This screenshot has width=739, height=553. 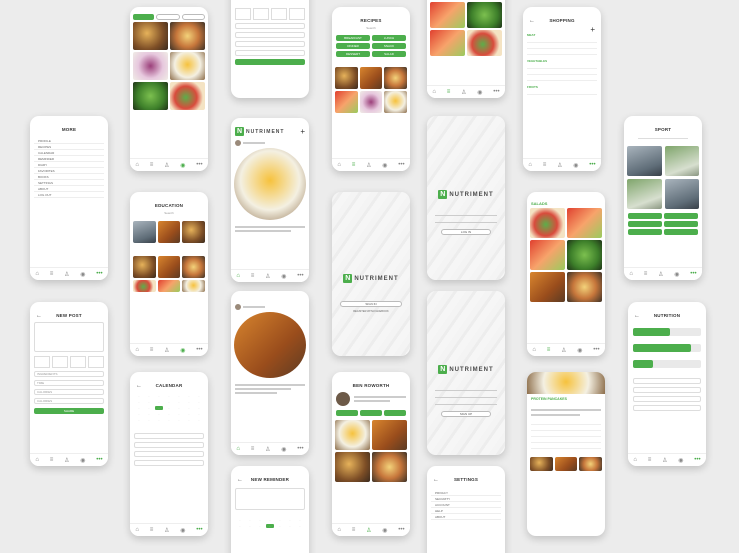 I want to click on more-item: LOG OUT, so click(x=69, y=195).